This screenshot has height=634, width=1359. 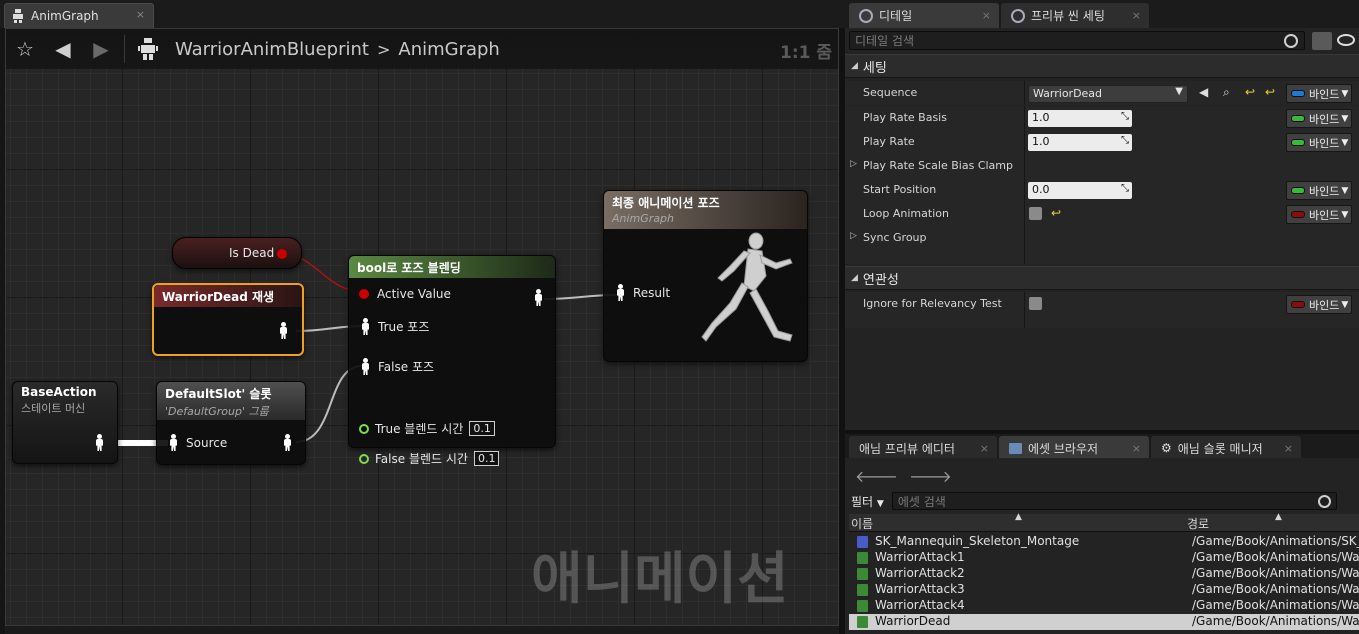 What do you see at coordinates (747, 287) in the screenshot?
I see `mannequin-pose-icon` at bounding box center [747, 287].